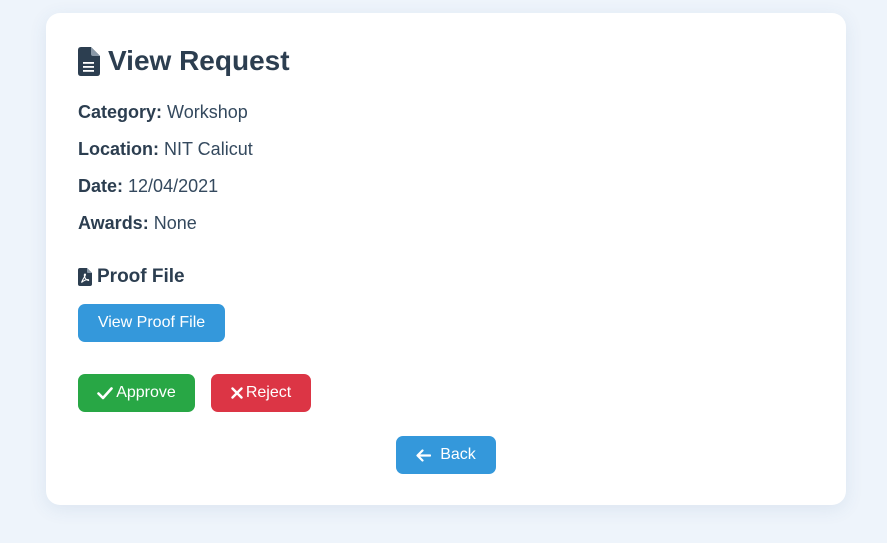  I want to click on x-icon, so click(237, 393).